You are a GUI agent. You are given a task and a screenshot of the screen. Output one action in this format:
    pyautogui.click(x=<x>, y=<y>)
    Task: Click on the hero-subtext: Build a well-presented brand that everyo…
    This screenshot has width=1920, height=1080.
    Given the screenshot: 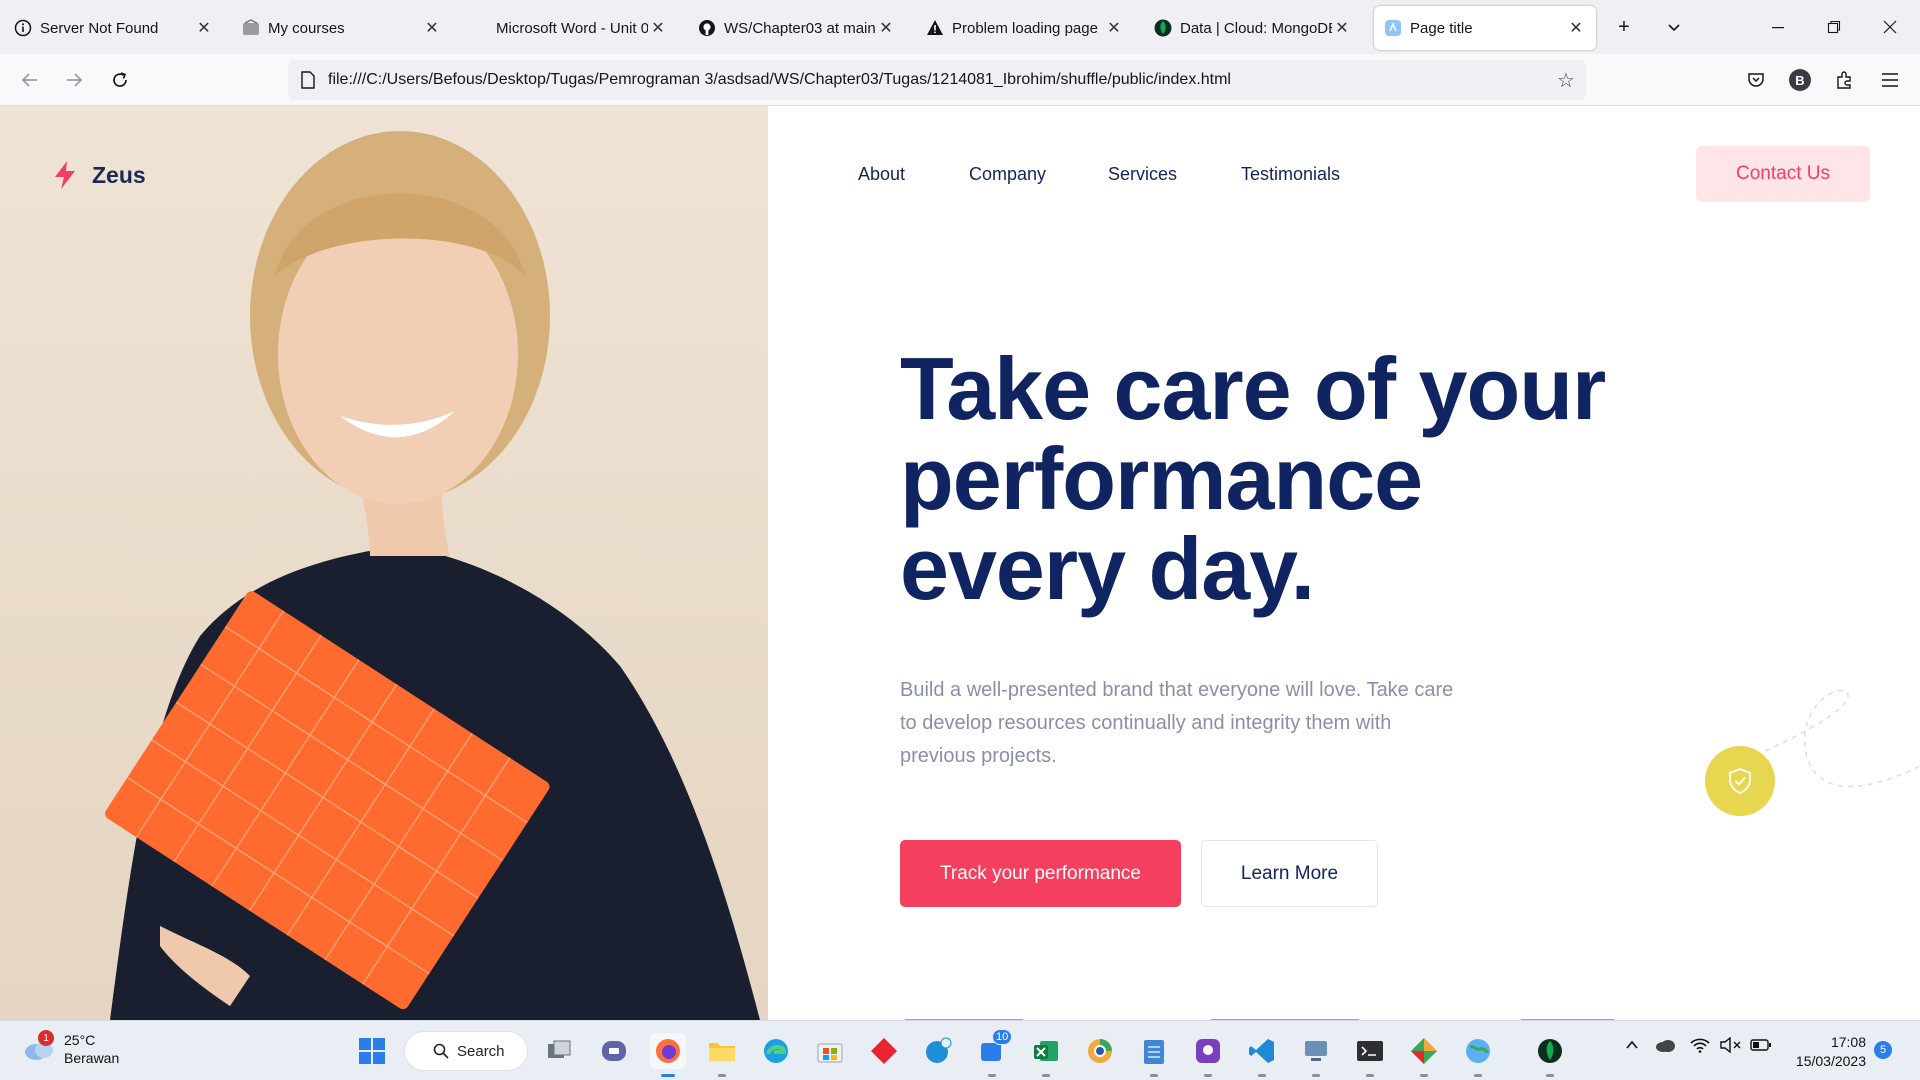 What is the action you would take?
    pyautogui.click(x=1177, y=723)
    